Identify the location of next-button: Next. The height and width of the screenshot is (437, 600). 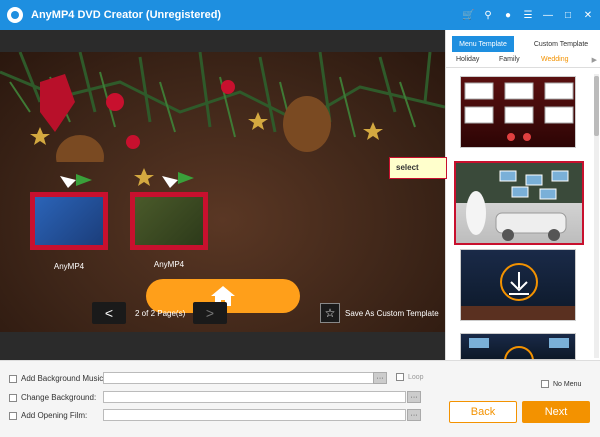
(556, 412).